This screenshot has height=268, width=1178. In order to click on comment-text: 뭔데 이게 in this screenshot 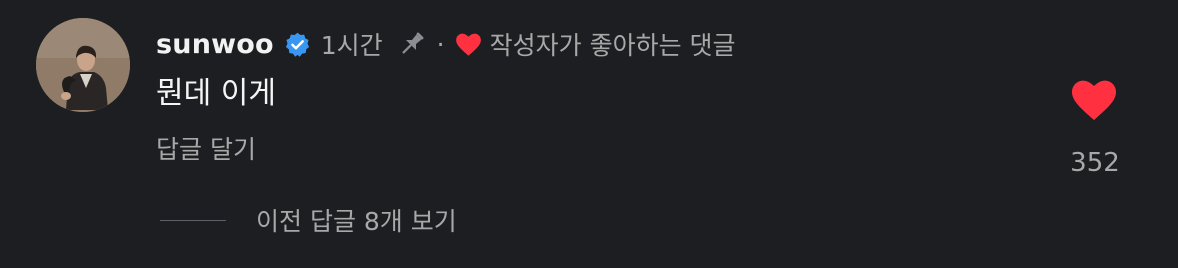, I will do `click(216, 93)`.